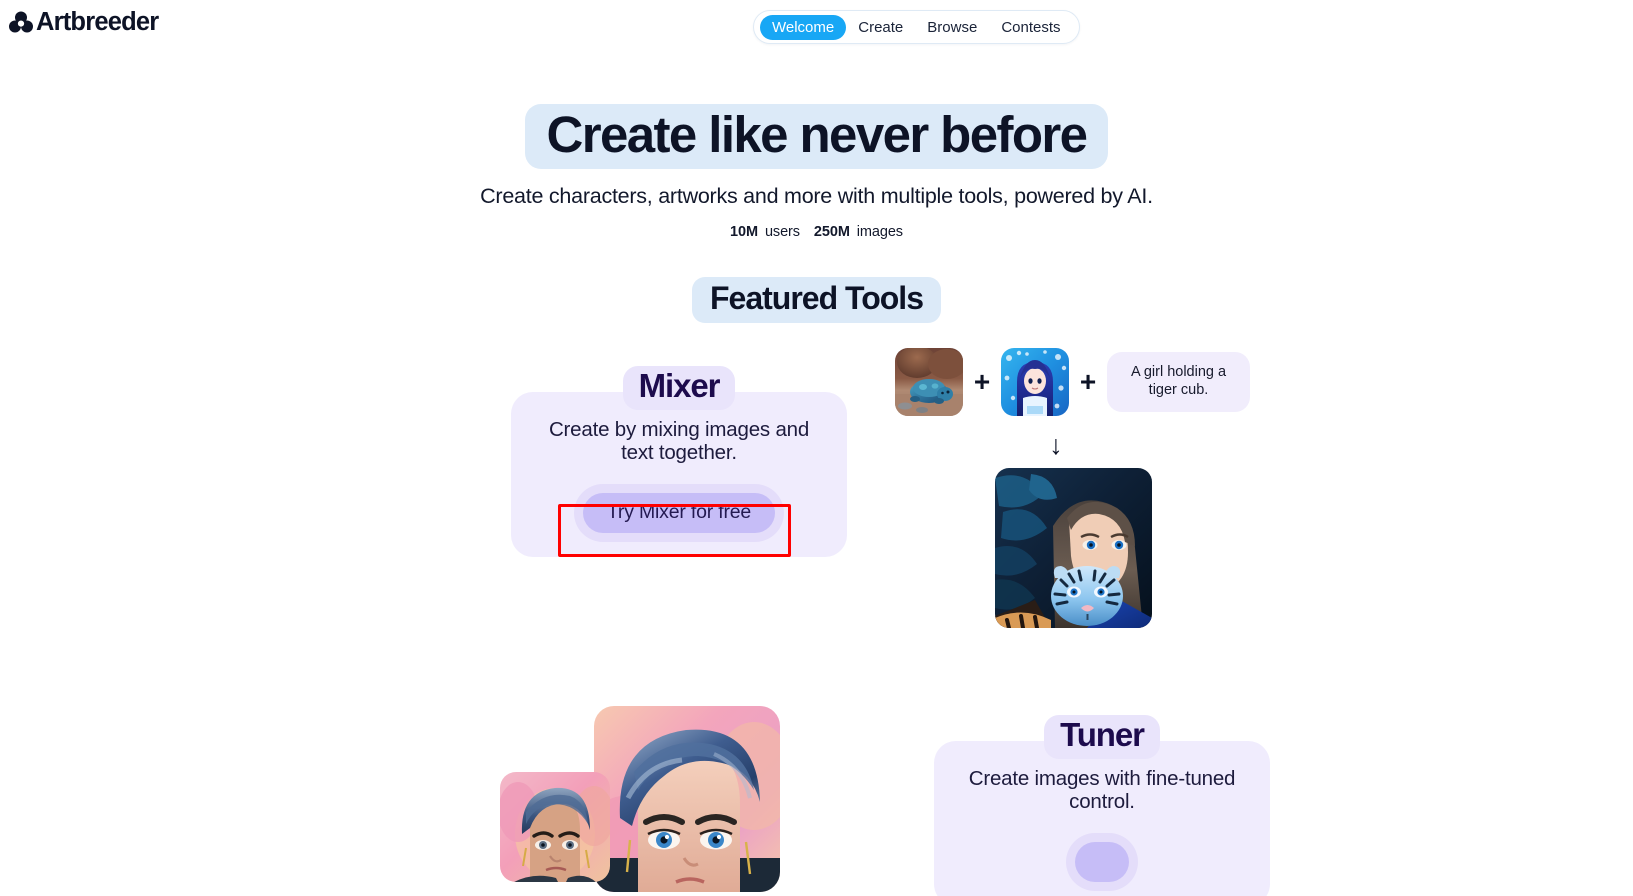 This screenshot has width=1633, height=896. I want to click on nav-item-welcome: Welcome, so click(803, 27).